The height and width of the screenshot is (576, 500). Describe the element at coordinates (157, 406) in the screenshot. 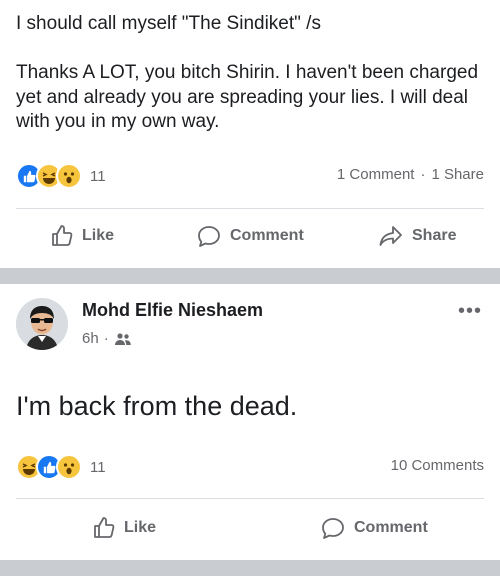

I see `post-text: I'm back from the dead.` at that location.